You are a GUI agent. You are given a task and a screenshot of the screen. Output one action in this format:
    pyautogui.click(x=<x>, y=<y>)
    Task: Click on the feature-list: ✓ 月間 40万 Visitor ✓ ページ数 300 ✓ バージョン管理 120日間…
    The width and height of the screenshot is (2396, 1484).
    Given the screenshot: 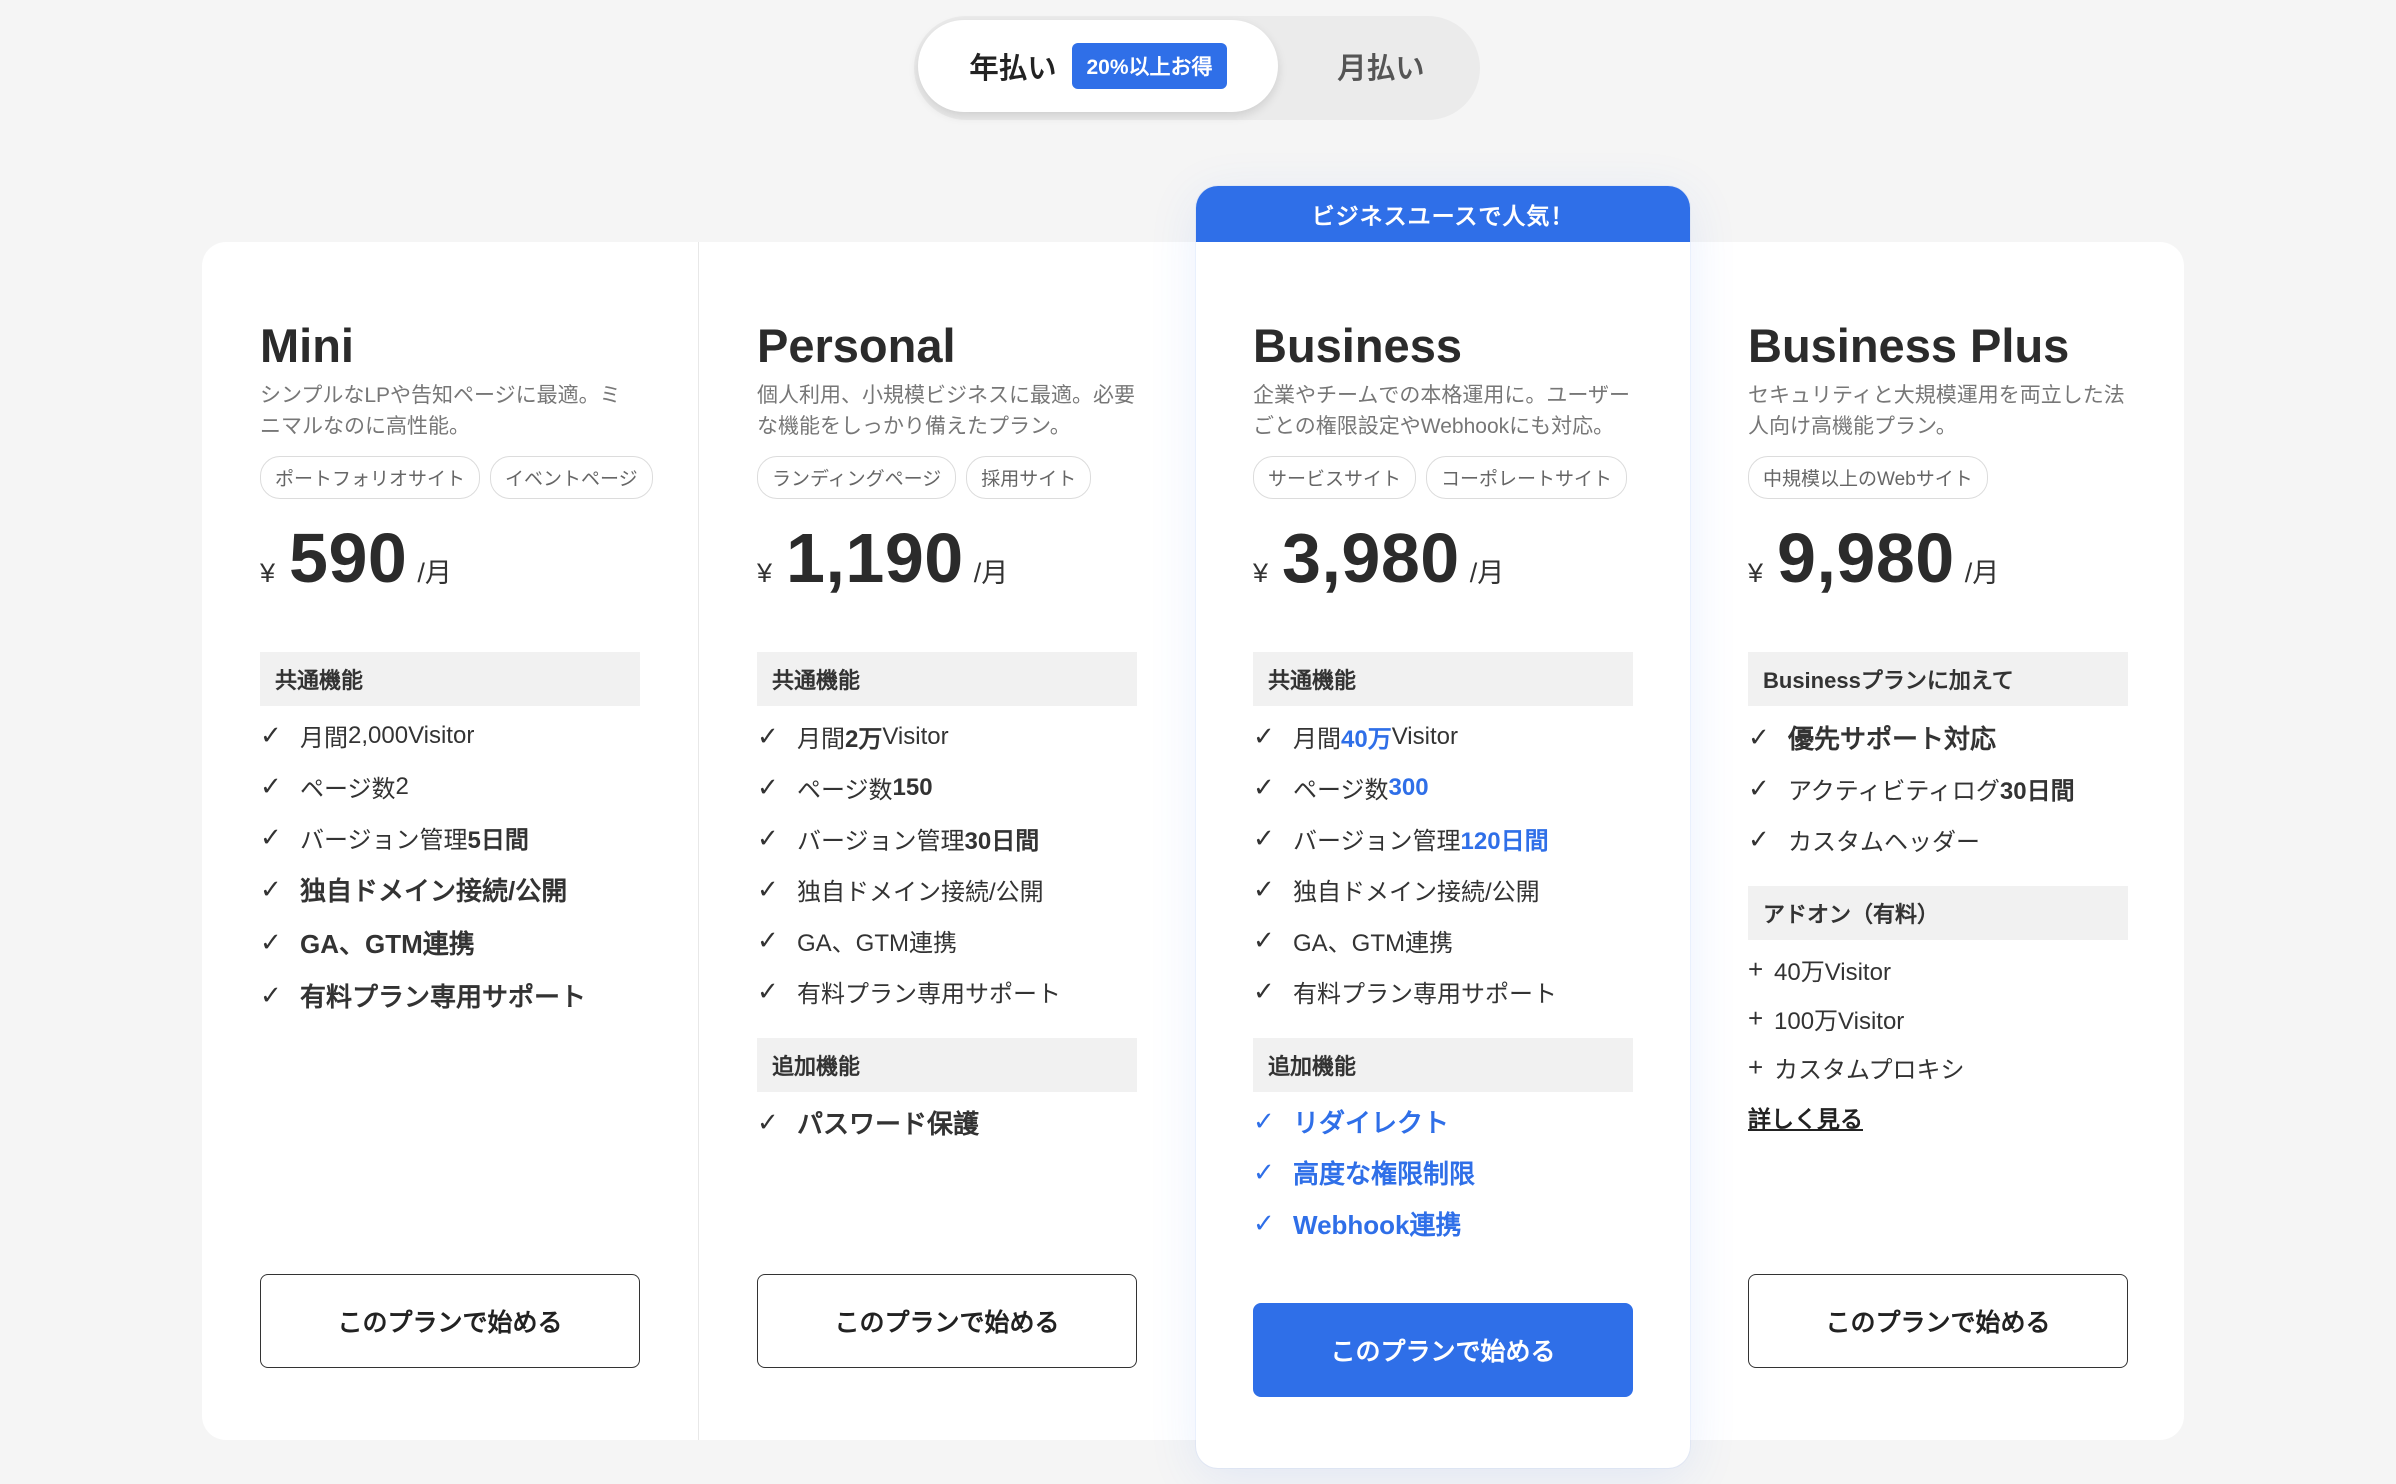 What is the action you would take?
    pyautogui.click(x=1443, y=864)
    